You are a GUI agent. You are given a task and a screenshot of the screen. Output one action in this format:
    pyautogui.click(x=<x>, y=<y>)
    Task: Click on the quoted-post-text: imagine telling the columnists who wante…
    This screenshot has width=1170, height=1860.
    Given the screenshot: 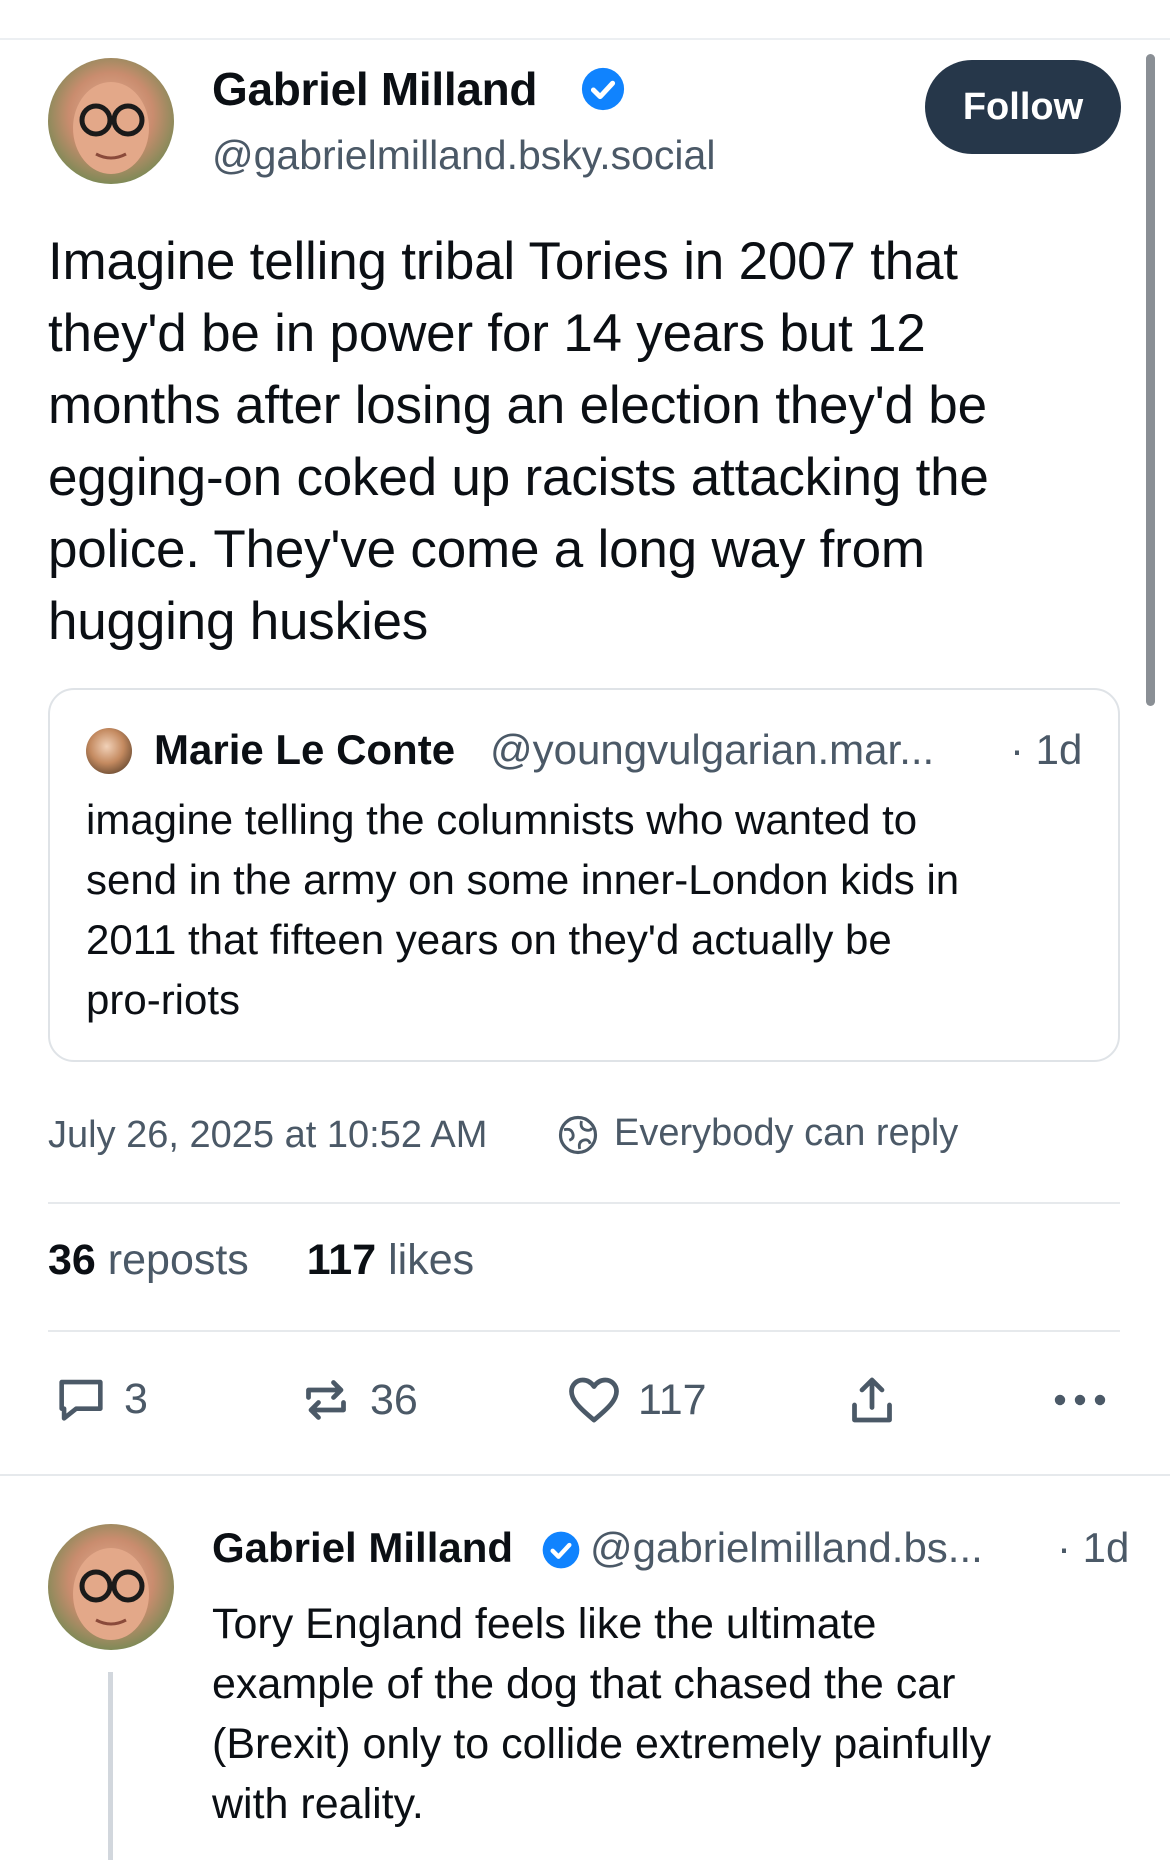 What is the action you would take?
    pyautogui.click(x=523, y=909)
    